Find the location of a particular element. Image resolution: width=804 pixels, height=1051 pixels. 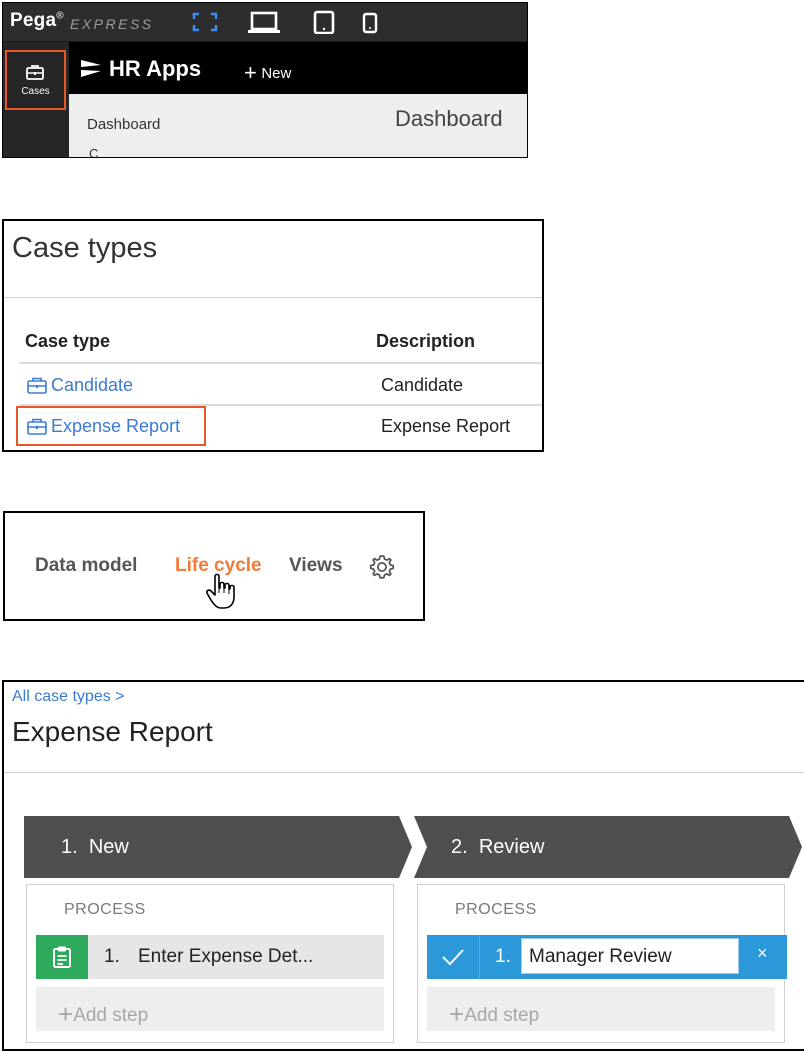

product-name: EXPRESS is located at coordinates (112, 24).